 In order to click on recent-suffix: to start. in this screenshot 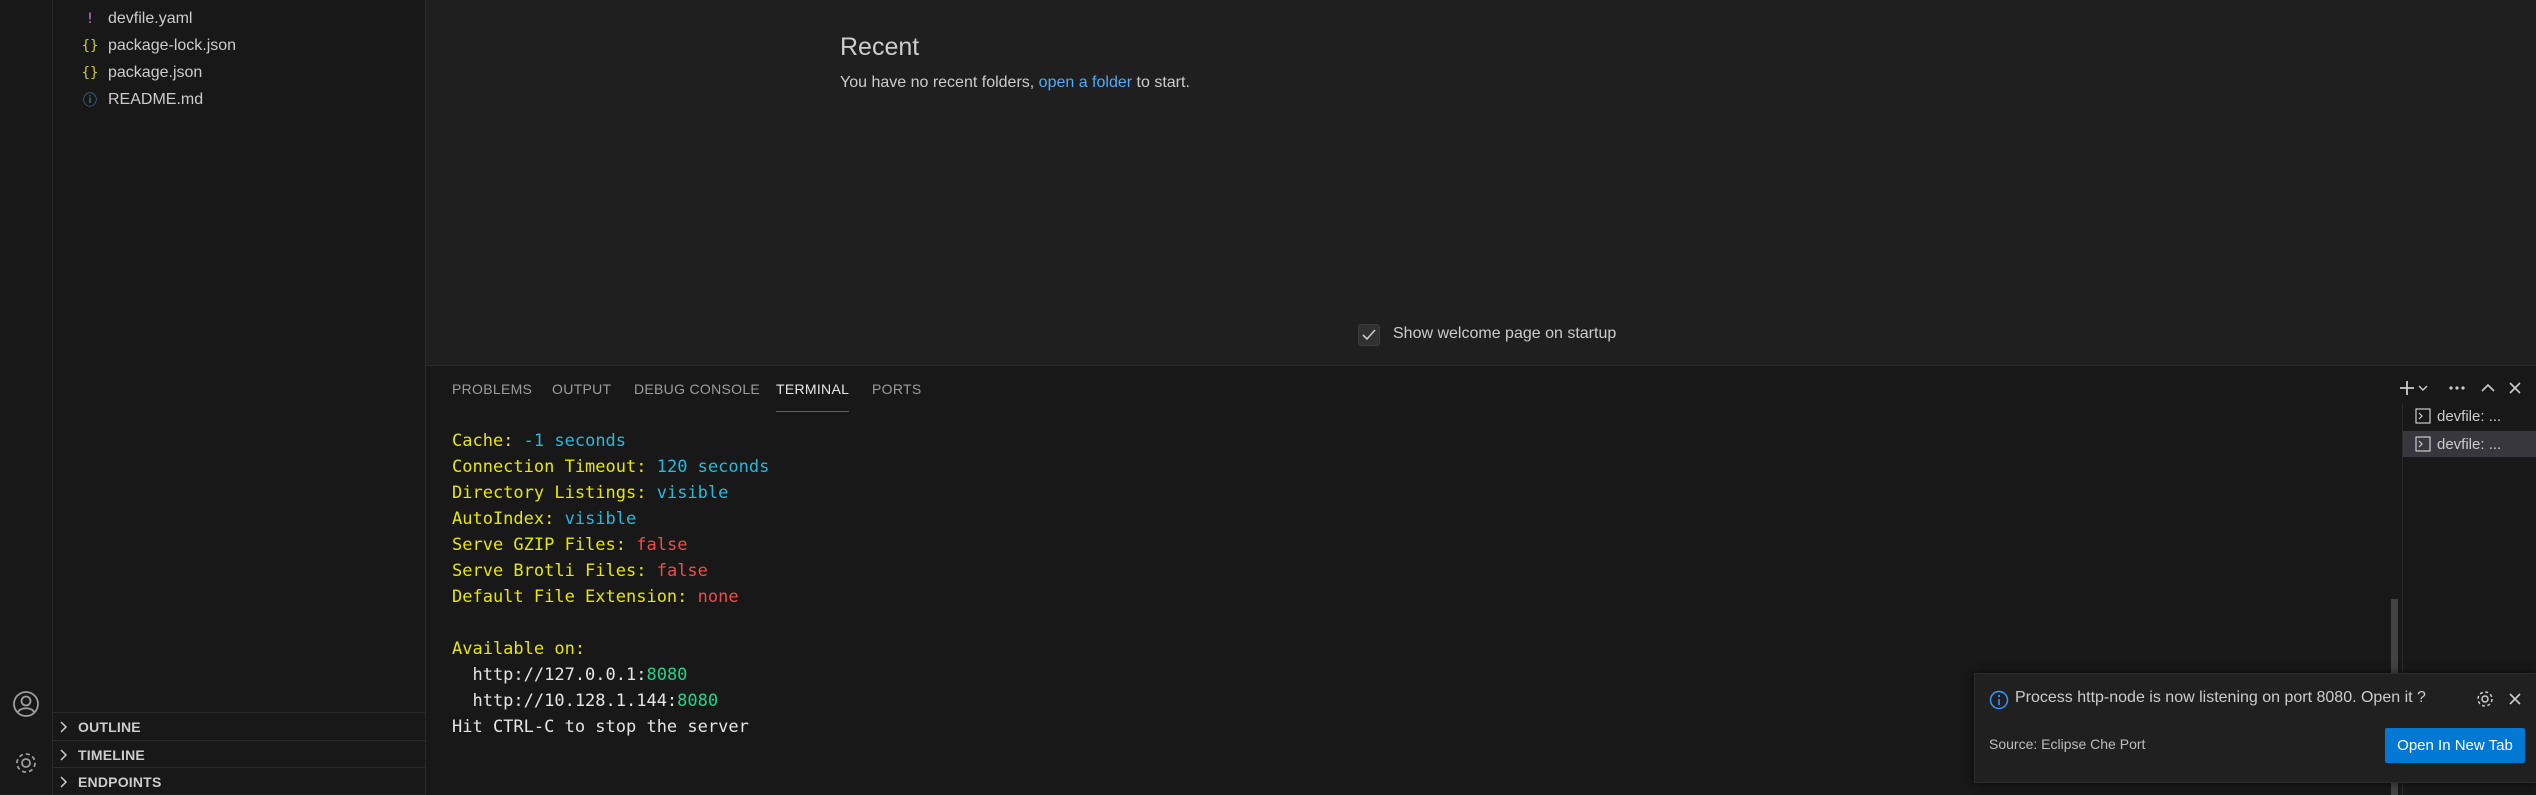, I will do `click(1163, 82)`.